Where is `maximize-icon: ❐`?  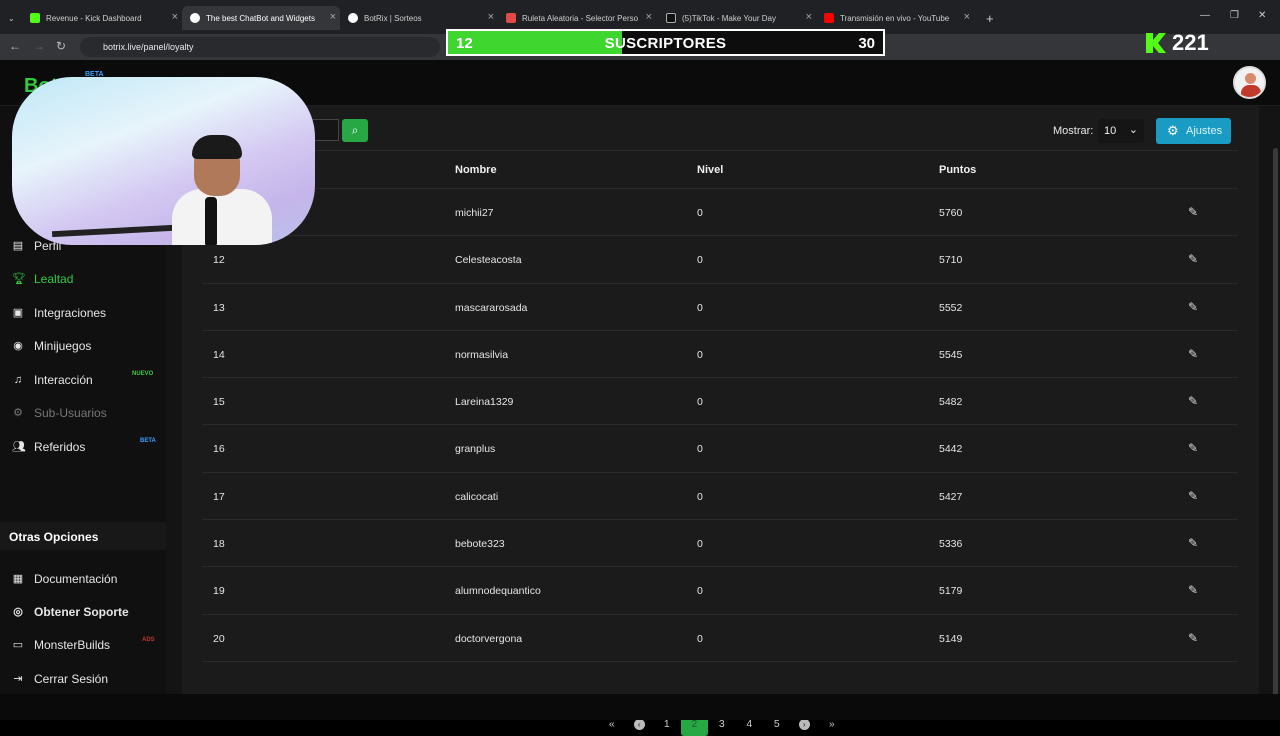 maximize-icon: ❐ is located at coordinates (1234, 15).